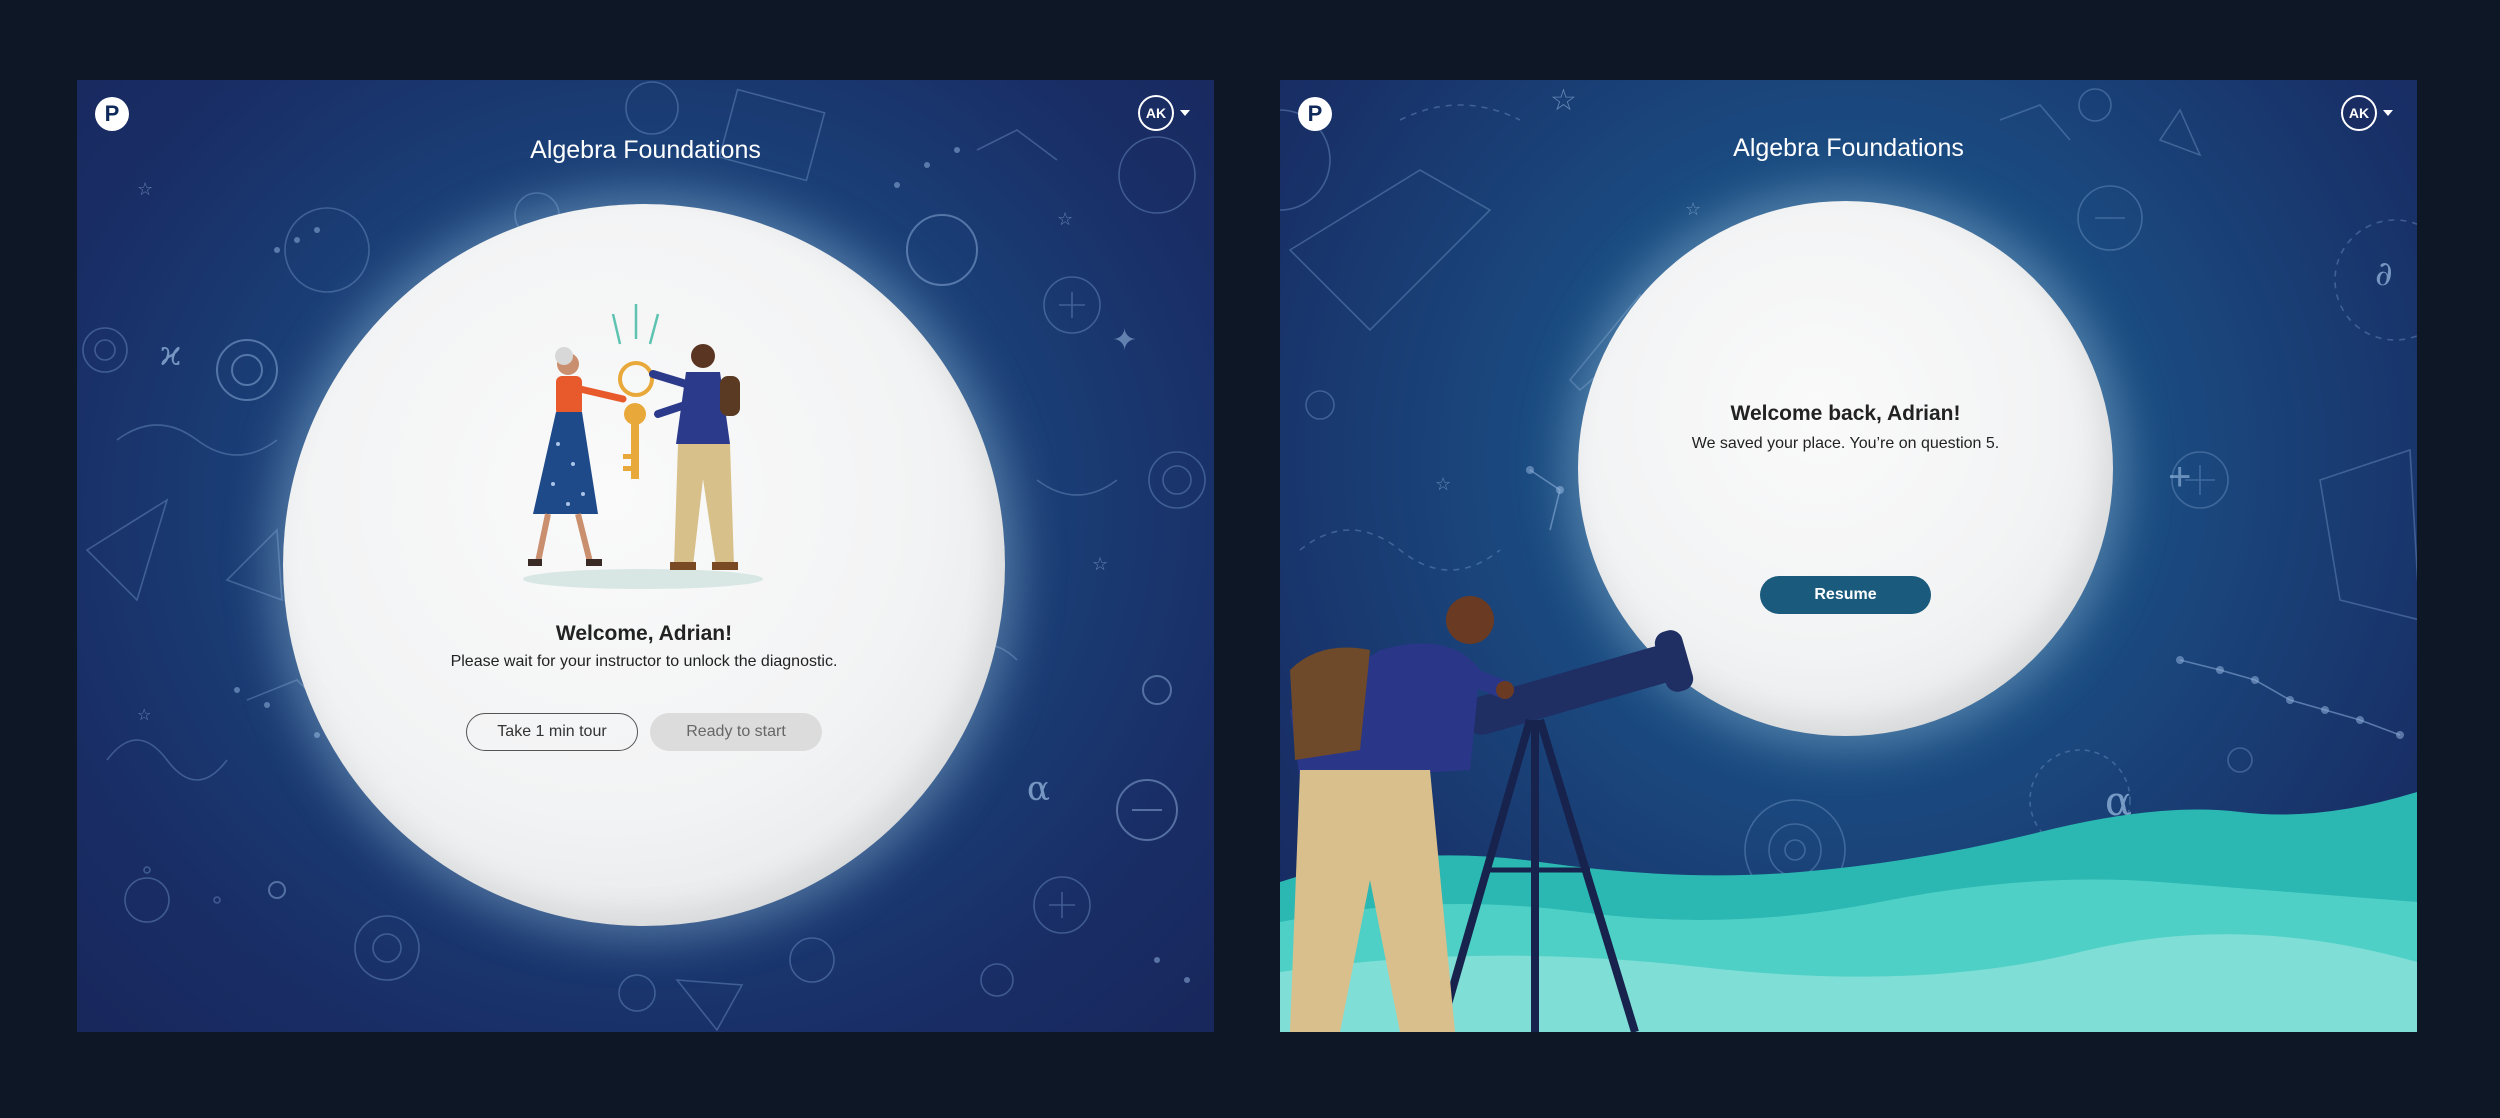  What do you see at coordinates (643, 446) in the screenshot?
I see `key-handoff-illustration` at bounding box center [643, 446].